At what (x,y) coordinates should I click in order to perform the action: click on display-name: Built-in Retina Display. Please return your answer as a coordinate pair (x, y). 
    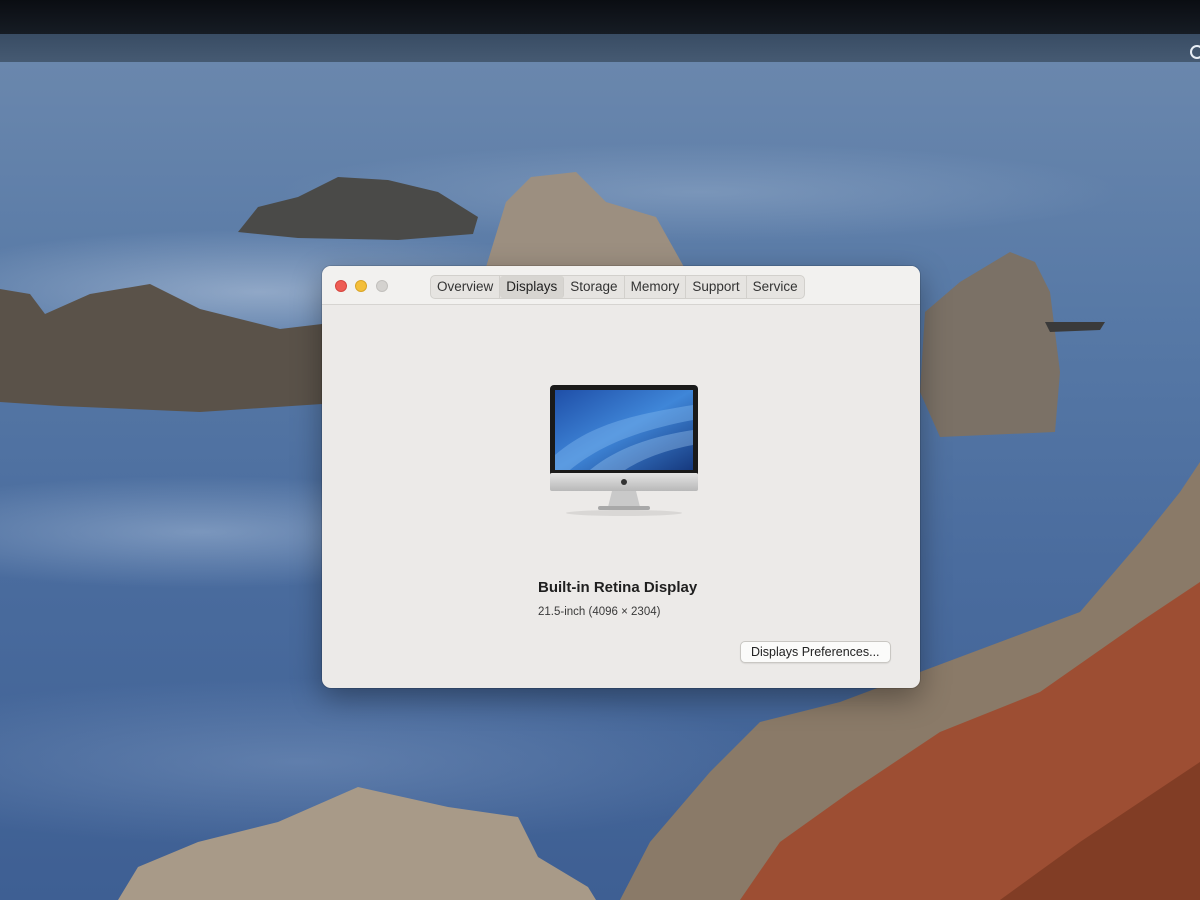
    Looking at the image, I should click on (618, 587).